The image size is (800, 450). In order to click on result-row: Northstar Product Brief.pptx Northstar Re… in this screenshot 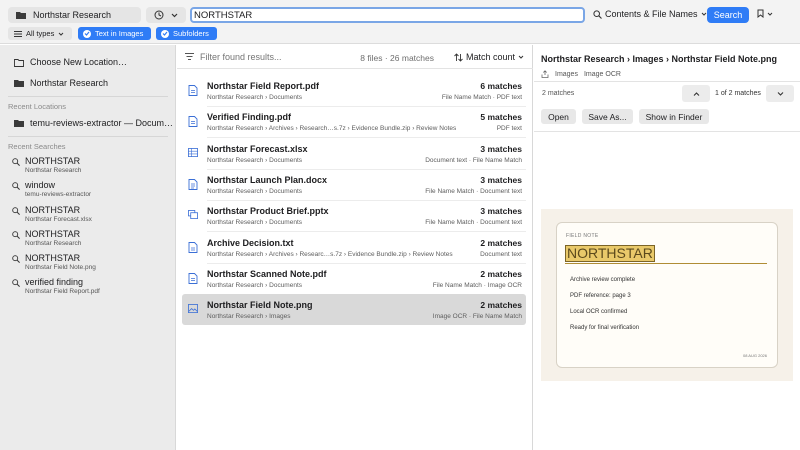, I will do `click(354, 215)`.